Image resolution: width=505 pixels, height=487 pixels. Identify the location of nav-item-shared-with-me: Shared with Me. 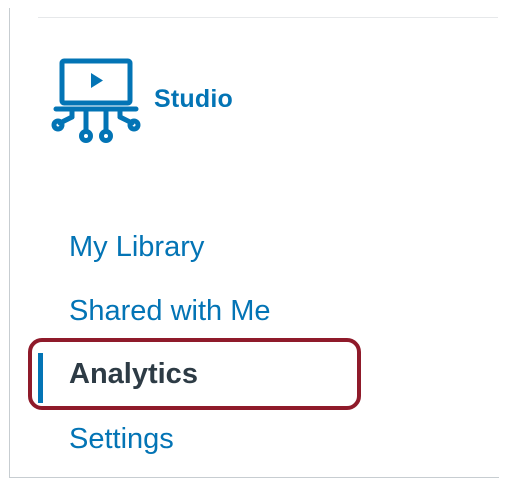
(238, 314).